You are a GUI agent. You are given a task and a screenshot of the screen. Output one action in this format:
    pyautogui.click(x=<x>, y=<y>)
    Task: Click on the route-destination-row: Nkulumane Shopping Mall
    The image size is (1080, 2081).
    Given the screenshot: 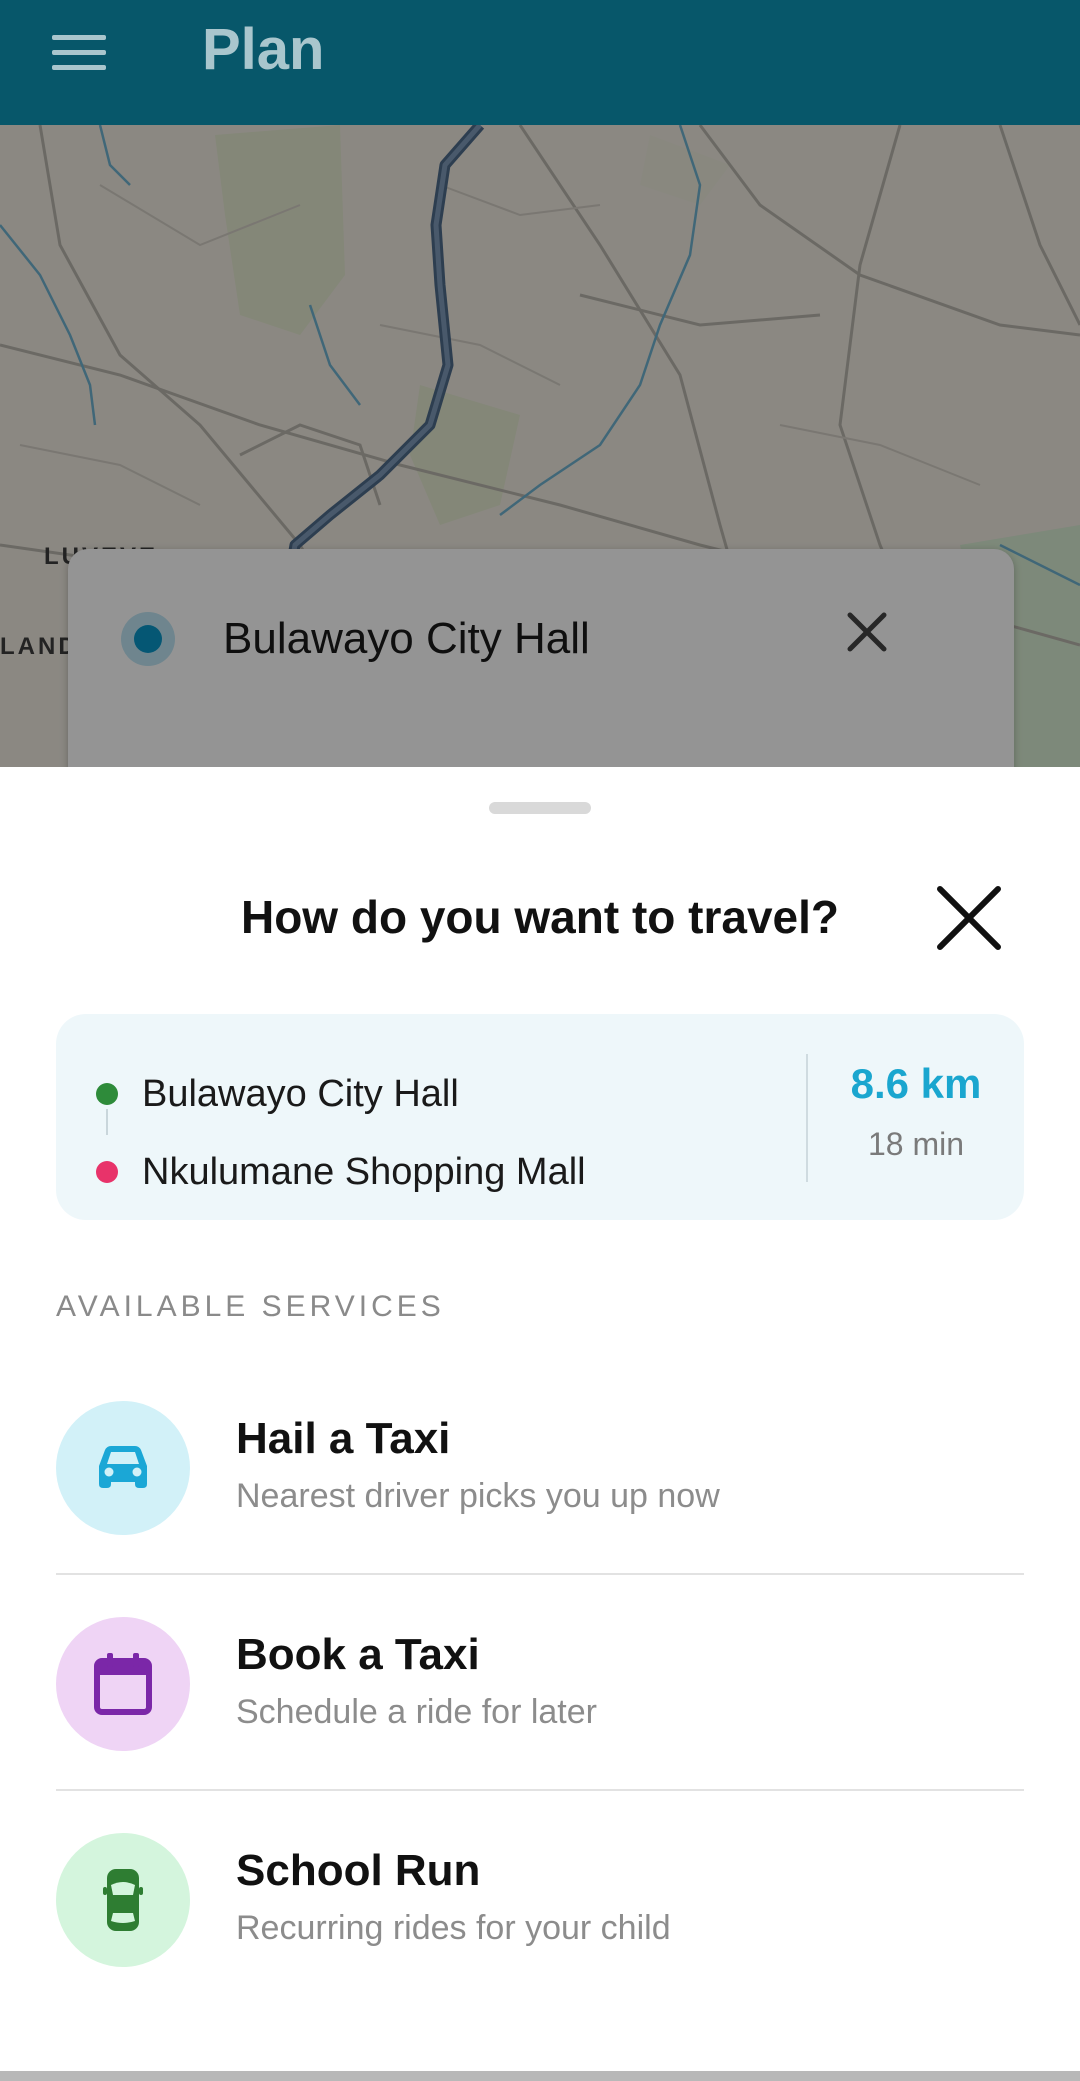 What is the action you would take?
    pyautogui.click(x=341, y=1172)
    